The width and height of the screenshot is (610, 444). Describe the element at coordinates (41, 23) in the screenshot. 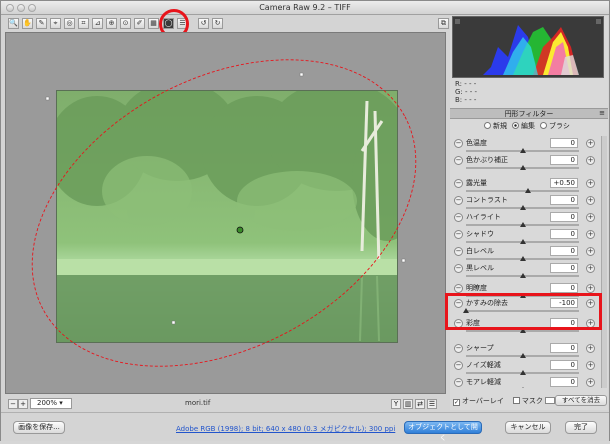

I see `white-balance-icon: ✎` at that location.